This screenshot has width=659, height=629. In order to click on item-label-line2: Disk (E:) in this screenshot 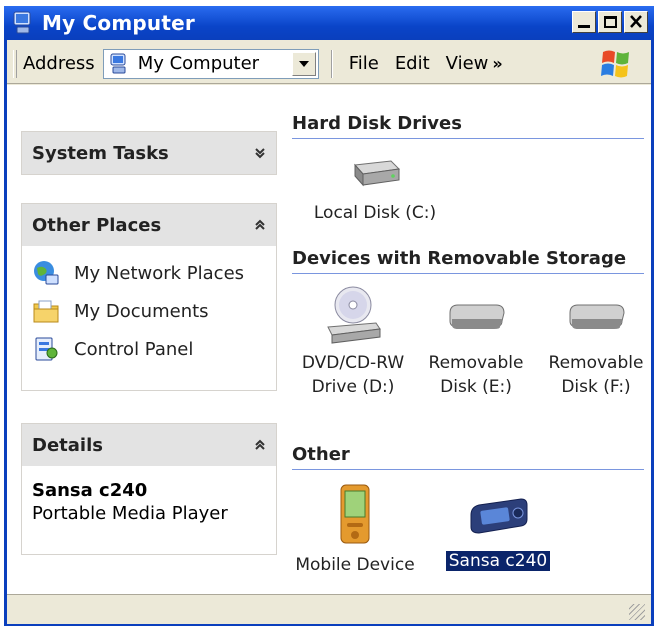, I will do `click(476, 387)`.